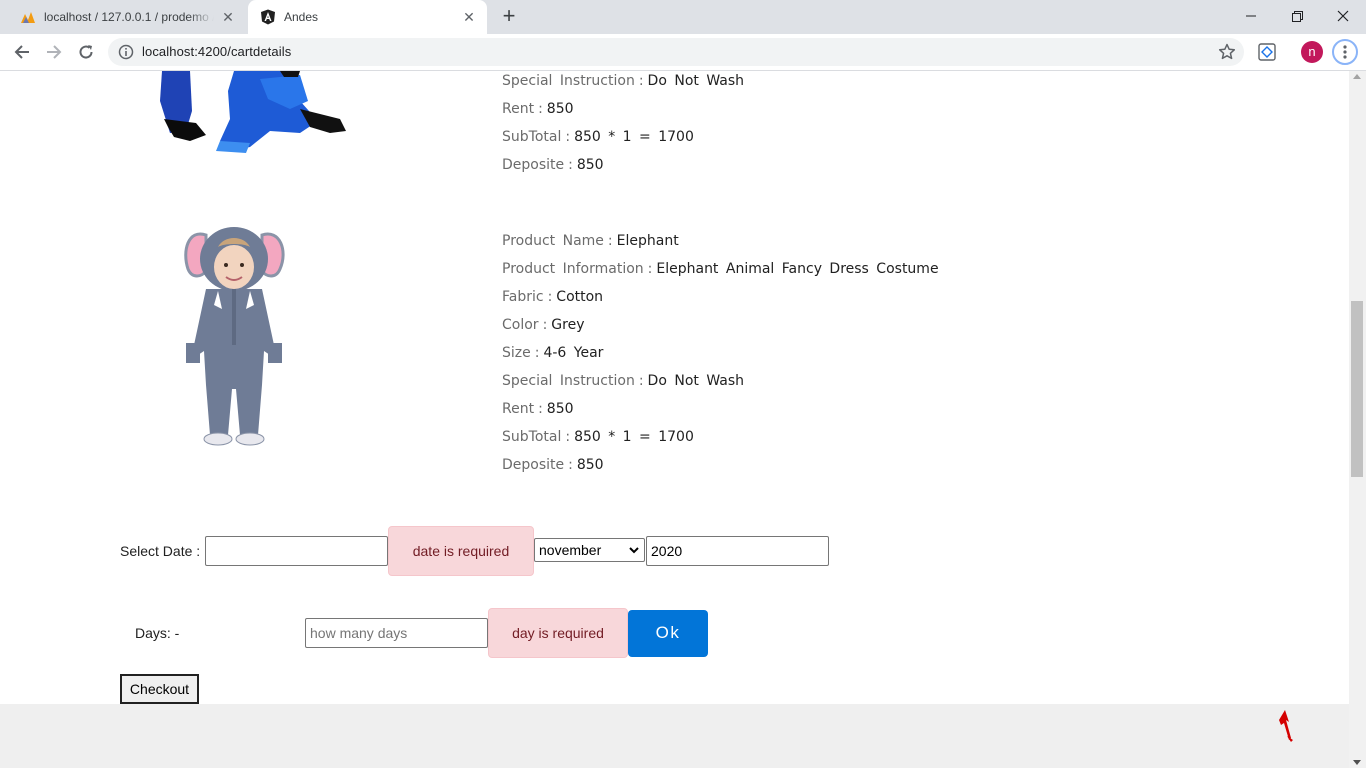 The image size is (1366, 768). Describe the element at coordinates (28, 17) in the screenshot. I see `phpmyadmin-icon` at that location.